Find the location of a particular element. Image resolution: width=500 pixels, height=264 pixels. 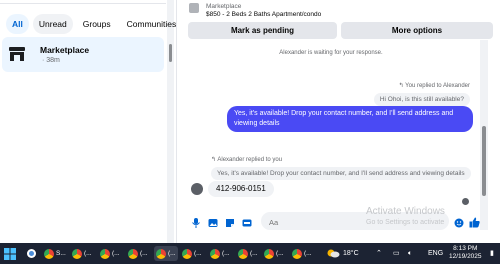

chat-filters: All Unread Groups Communities is located at coordinates (94, 24).